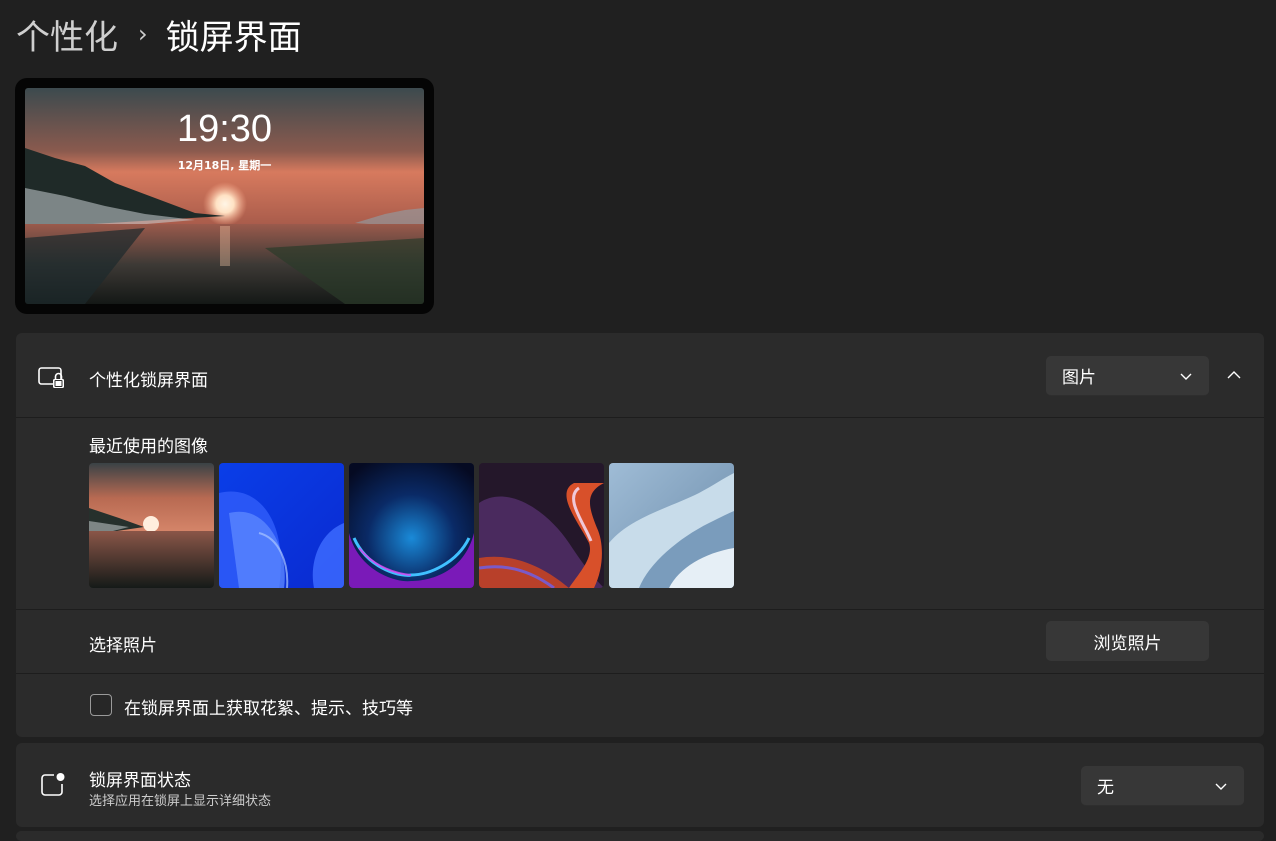  Describe the element at coordinates (233, 37) in the screenshot. I see `page-title: 锁屏界面` at that location.